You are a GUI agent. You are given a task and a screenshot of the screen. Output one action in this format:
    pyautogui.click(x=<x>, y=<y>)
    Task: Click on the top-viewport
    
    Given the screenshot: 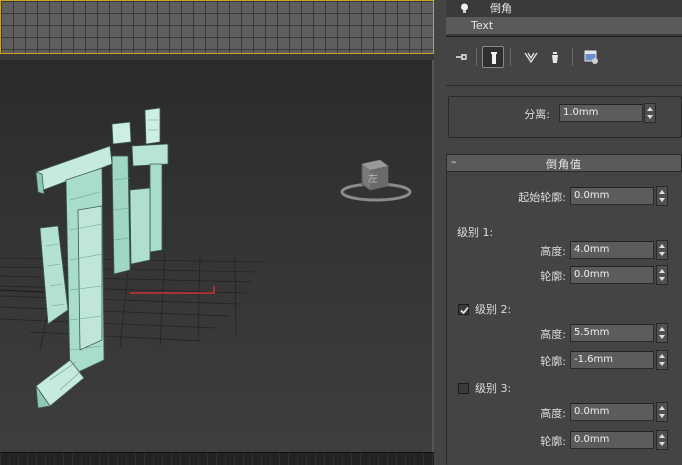 What is the action you would take?
    pyautogui.click(x=217, y=27)
    